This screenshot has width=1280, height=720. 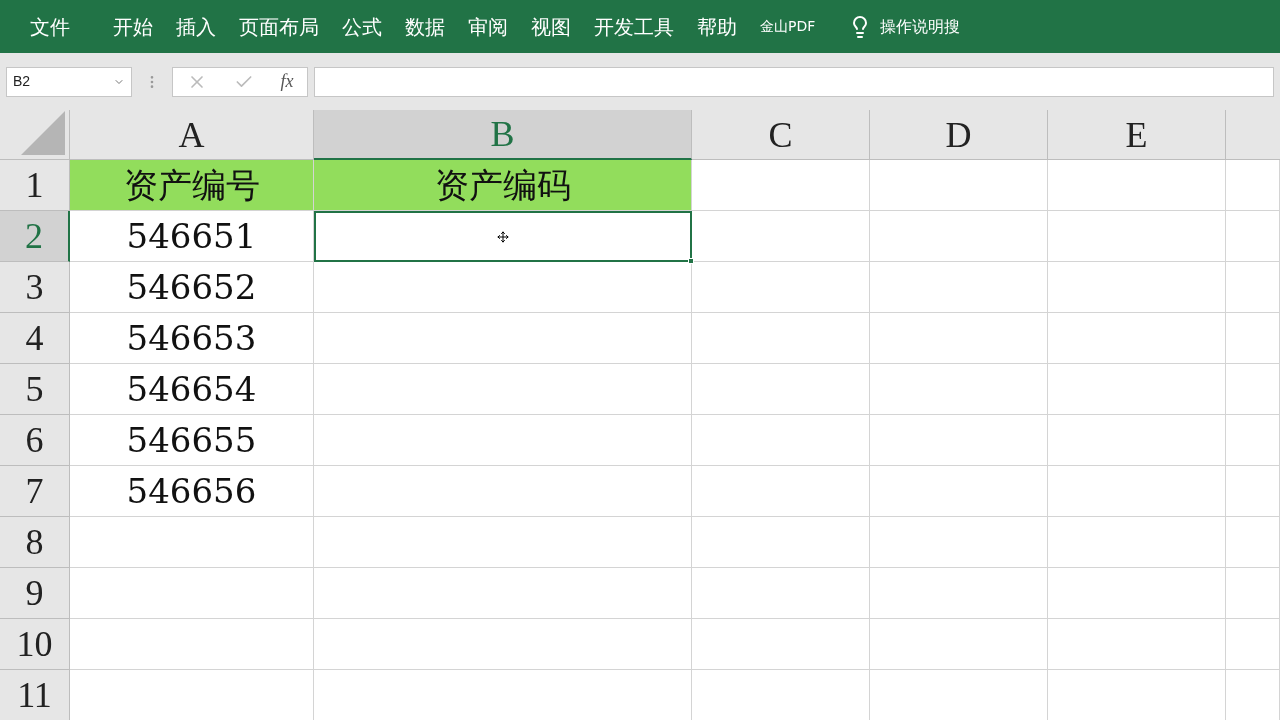 I want to click on ribbon-tab: 公式, so click(x=362, y=26).